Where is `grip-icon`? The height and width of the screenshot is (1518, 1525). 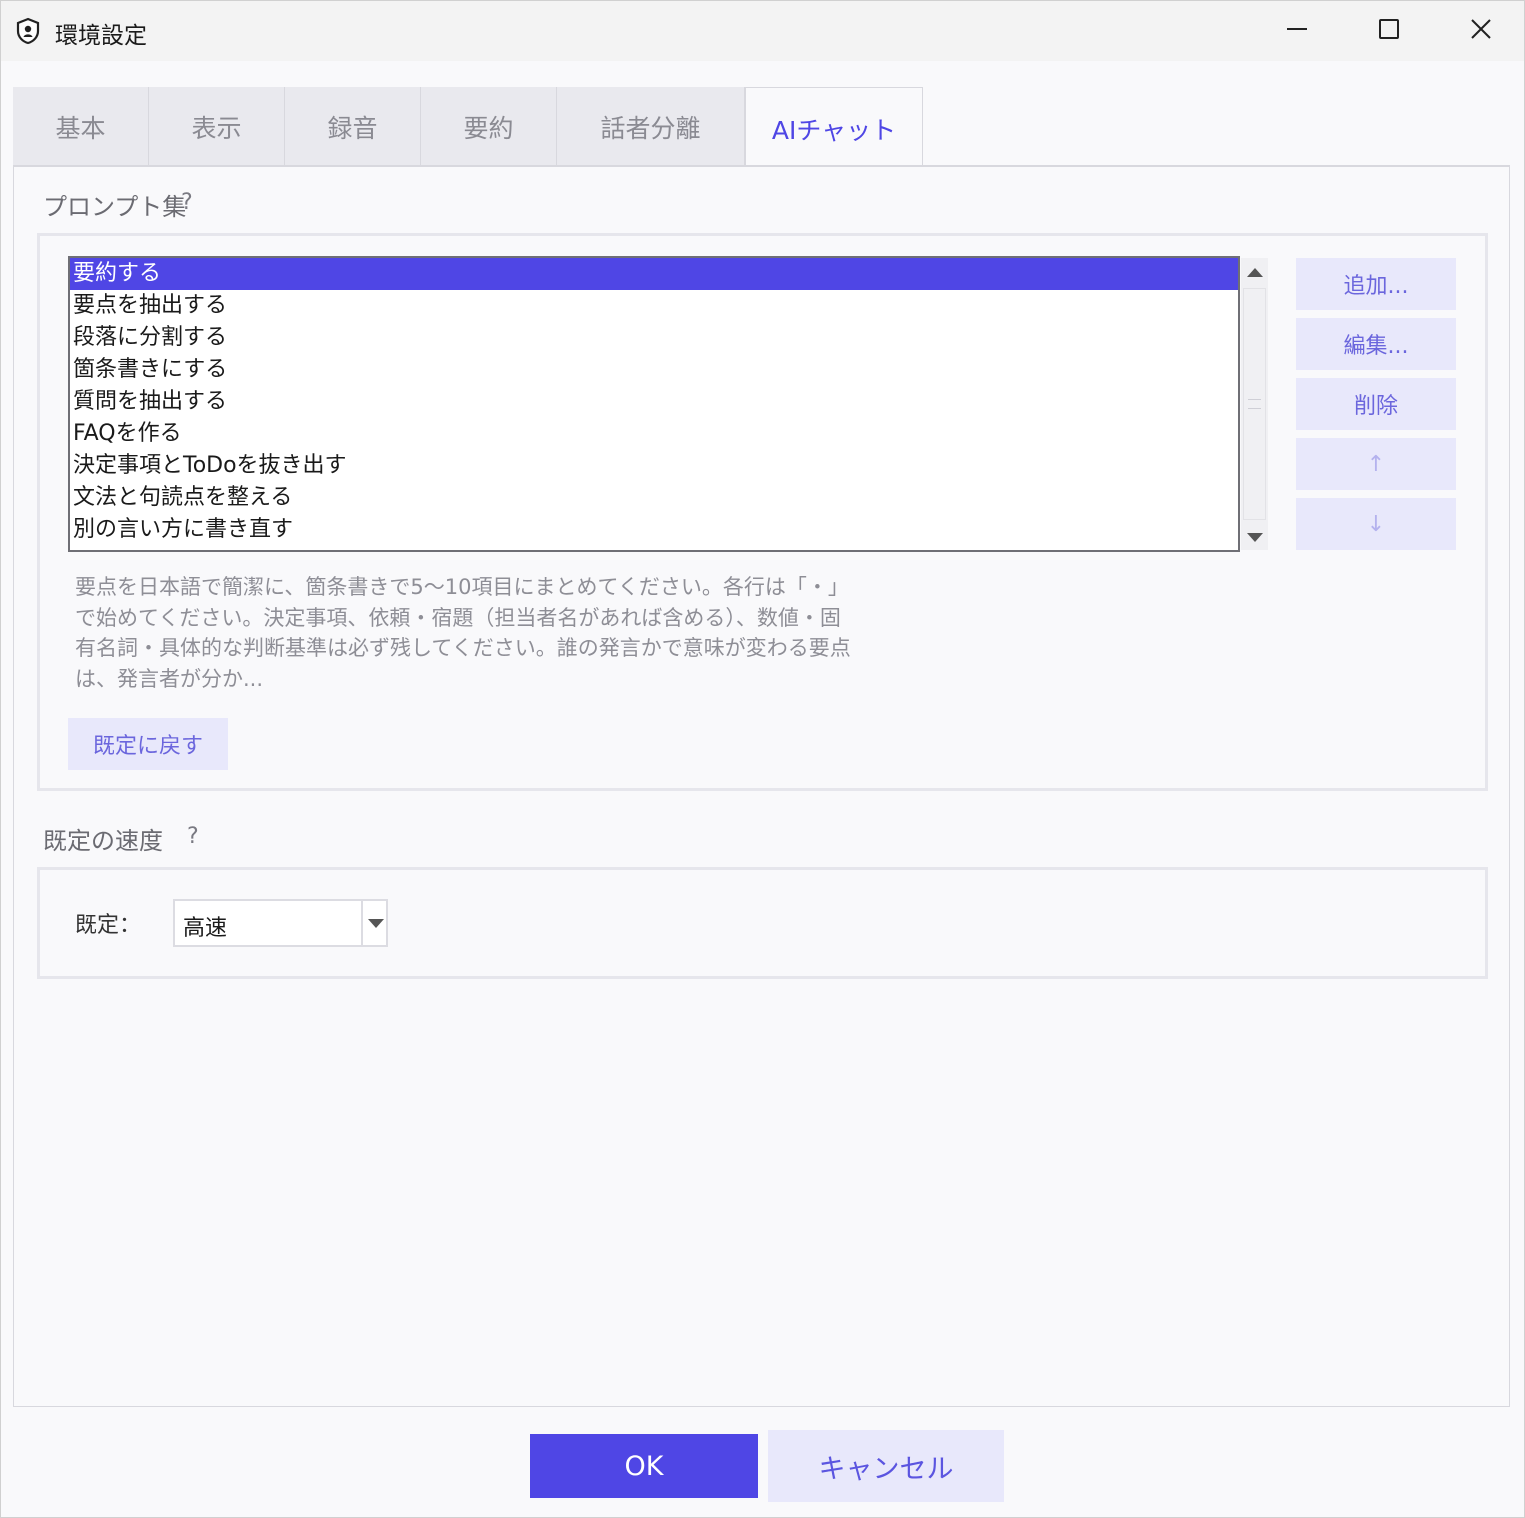 grip-icon is located at coordinates (1254, 404).